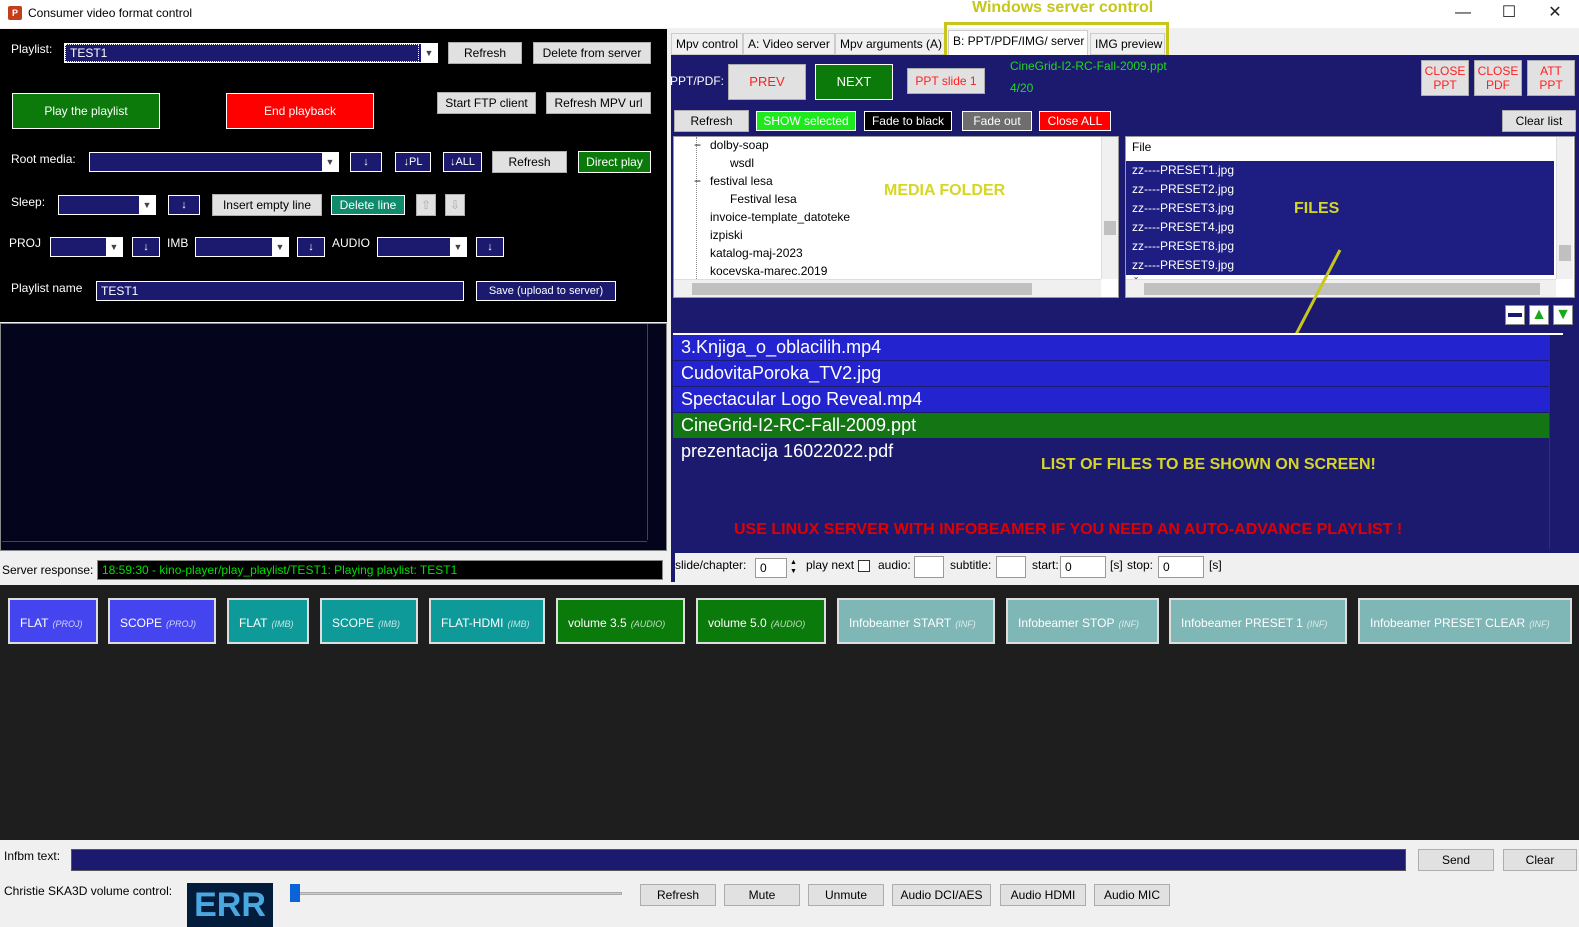 The image size is (1579, 927). Describe the element at coordinates (486, 103) in the screenshot. I see `start-ftp-button: Start FTP client` at that location.